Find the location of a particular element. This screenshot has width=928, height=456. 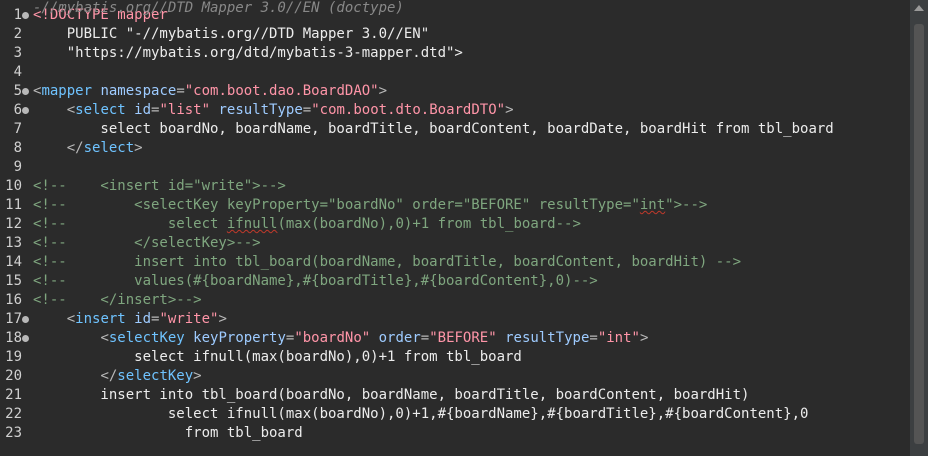

line-gutter: 23 is located at coordinates (16, 433).